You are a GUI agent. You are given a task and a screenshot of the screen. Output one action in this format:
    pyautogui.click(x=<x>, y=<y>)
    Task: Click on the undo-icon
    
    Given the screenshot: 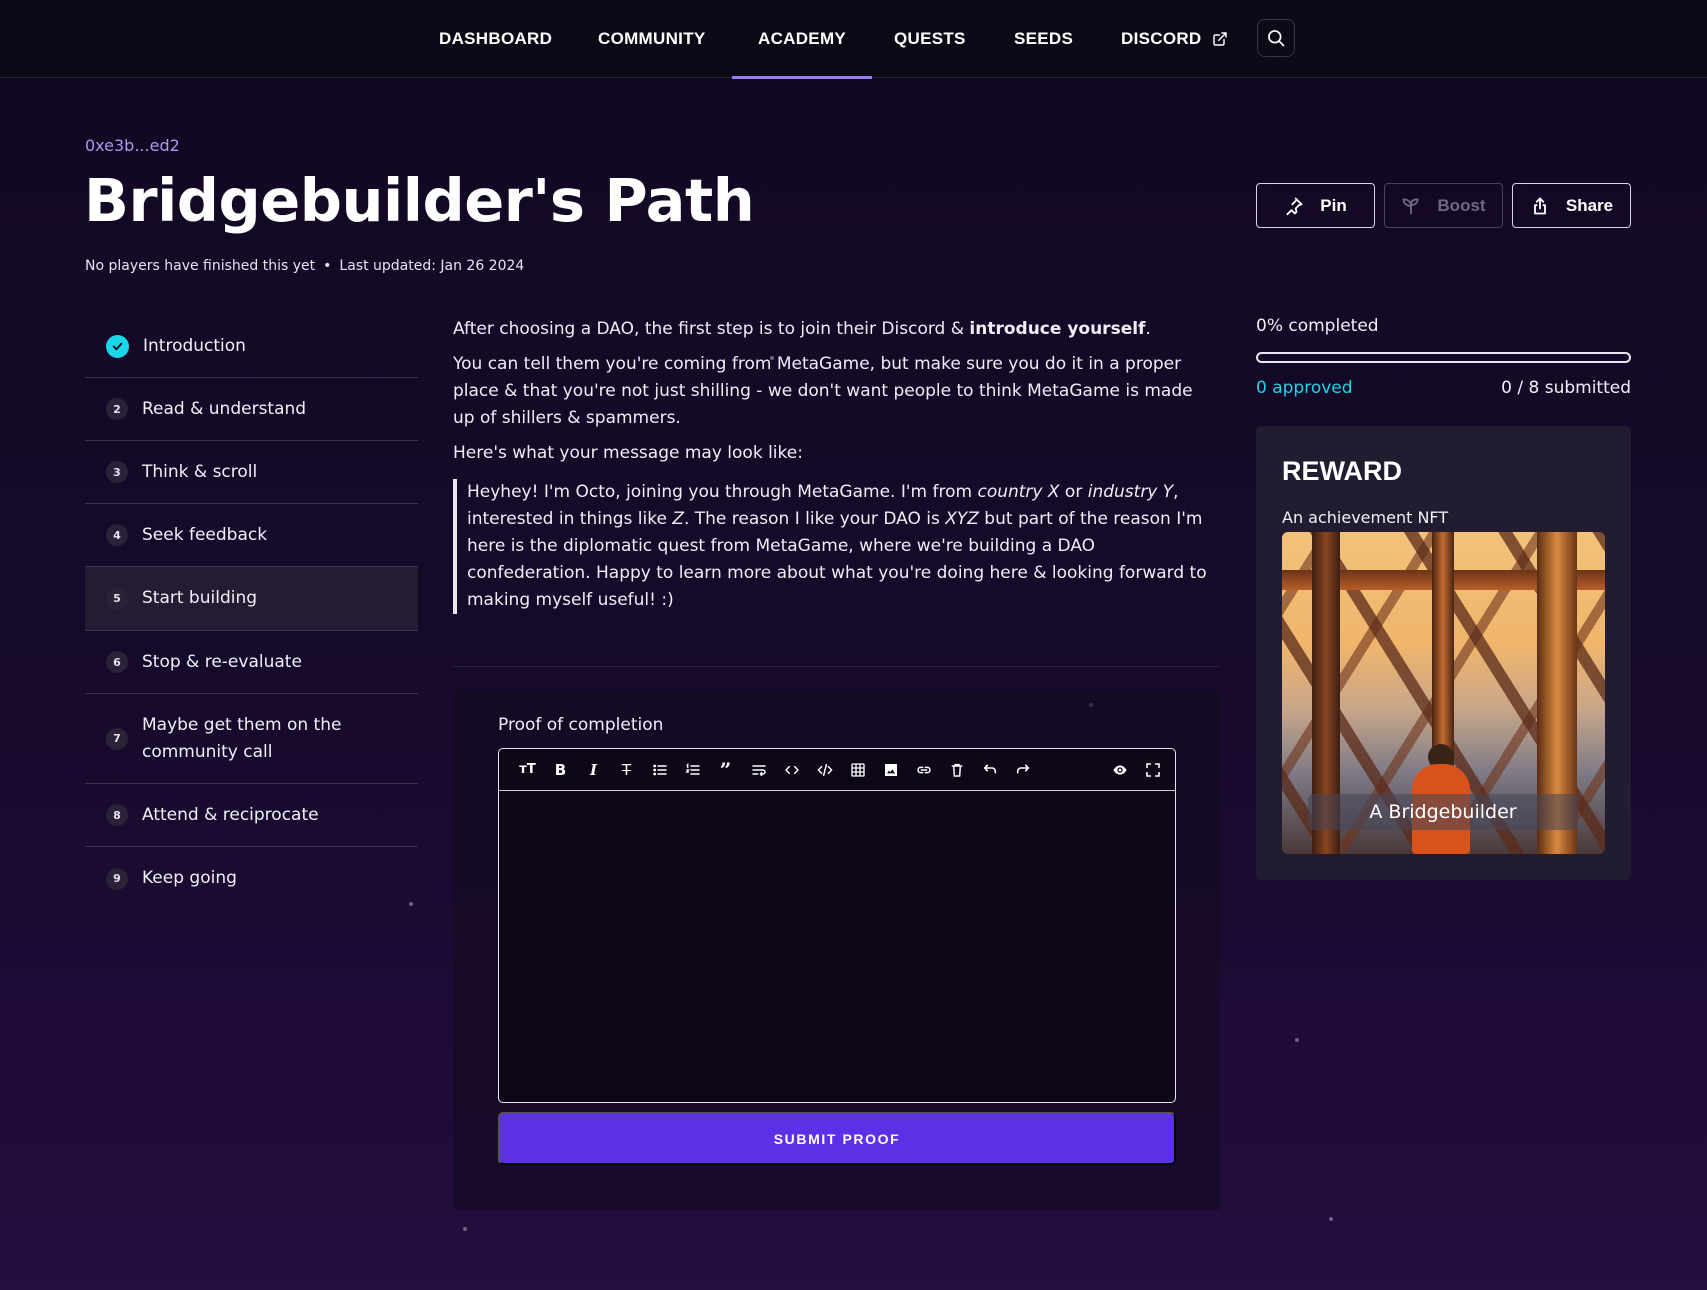 What is the action you would take?
    pyautogui.click(x=989, y=770)
    